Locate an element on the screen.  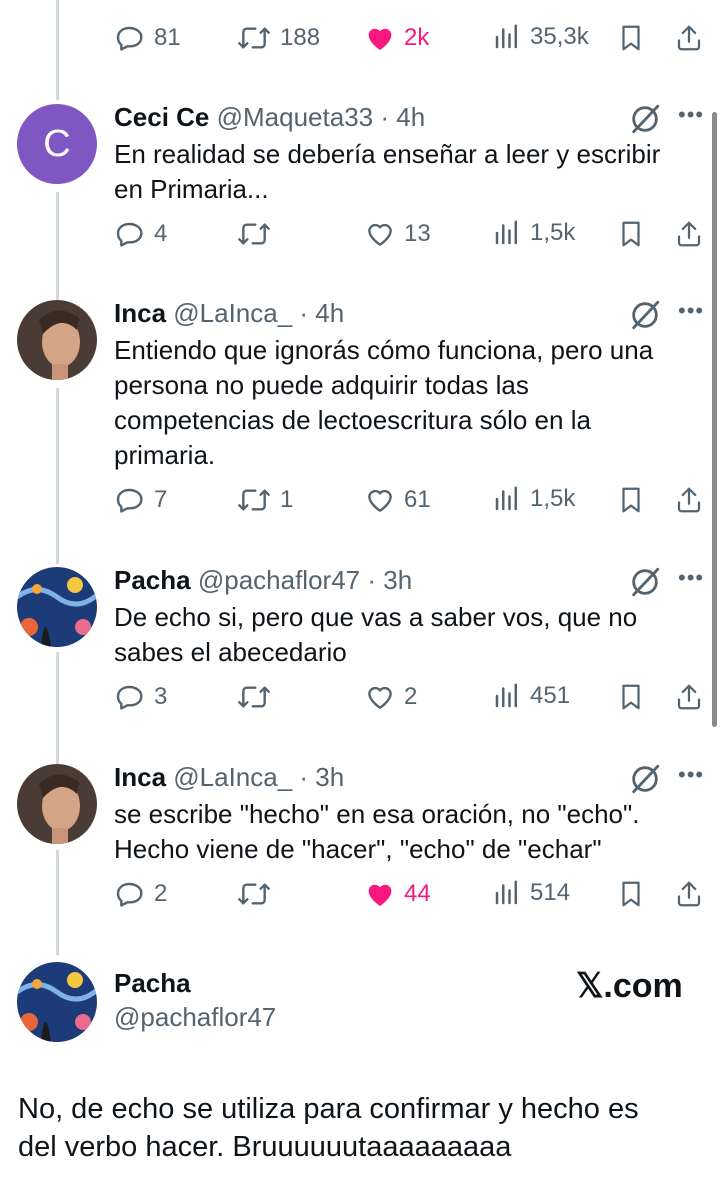
avatar-letter: C is located at coordinates (57, 143).